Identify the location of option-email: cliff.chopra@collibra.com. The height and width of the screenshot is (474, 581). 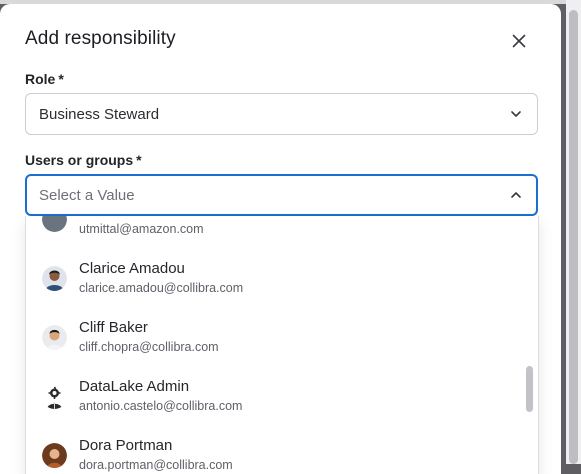
(149, 347).